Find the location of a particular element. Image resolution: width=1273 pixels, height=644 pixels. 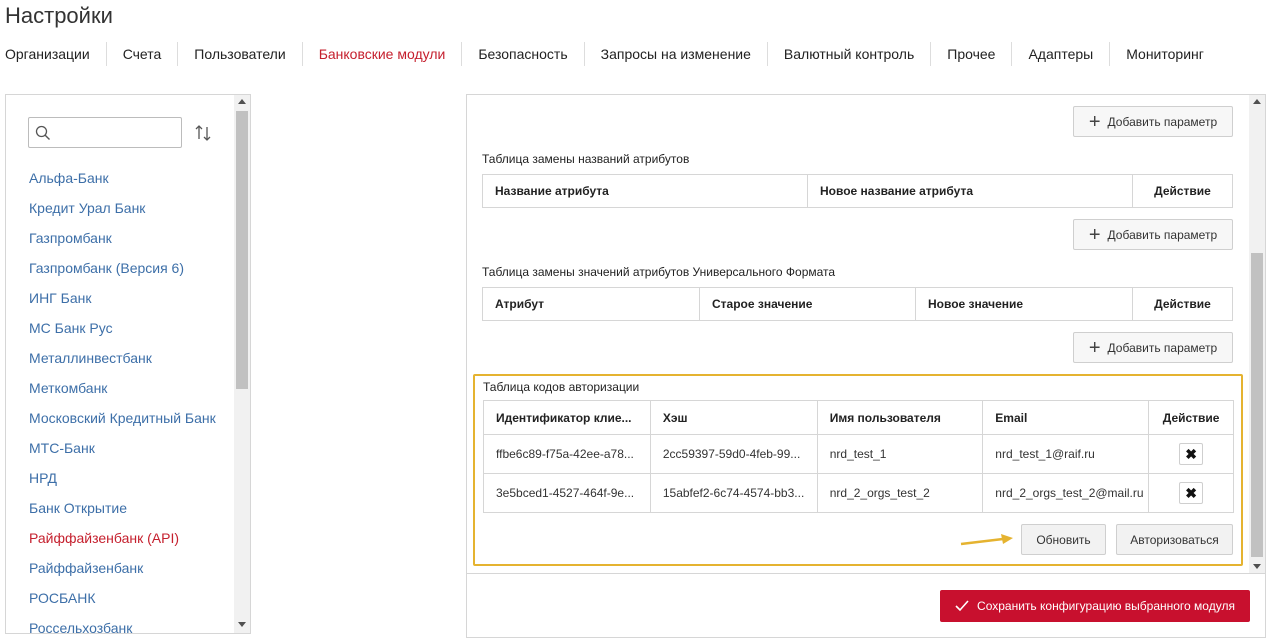

bank-list-item: Райффайзенбанк is located at coordinates (122, 568).